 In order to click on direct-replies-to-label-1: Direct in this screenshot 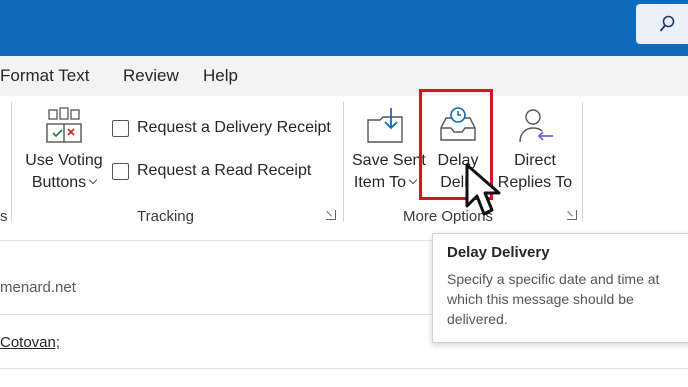, I will do `click(535, 160)`.